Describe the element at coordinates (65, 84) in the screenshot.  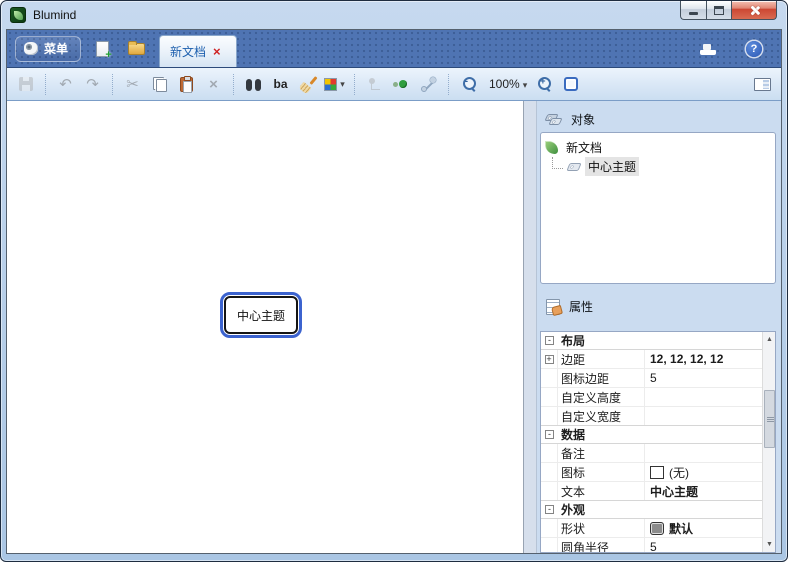
I see `undo-button: ↶` at that location.